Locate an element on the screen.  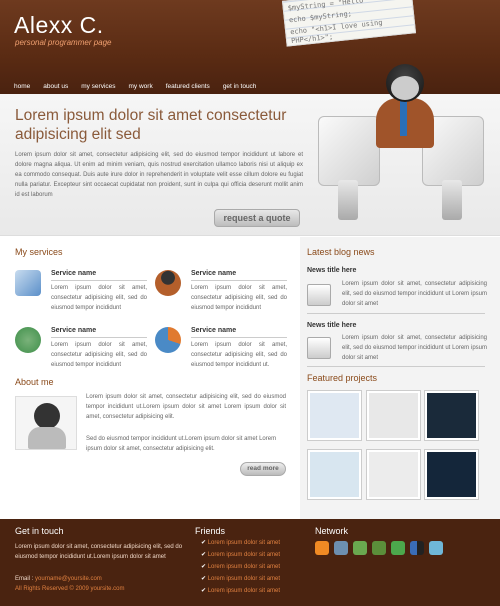
footer-email: Email : yourname@yoursite.com is located at coordinates (58, 579).